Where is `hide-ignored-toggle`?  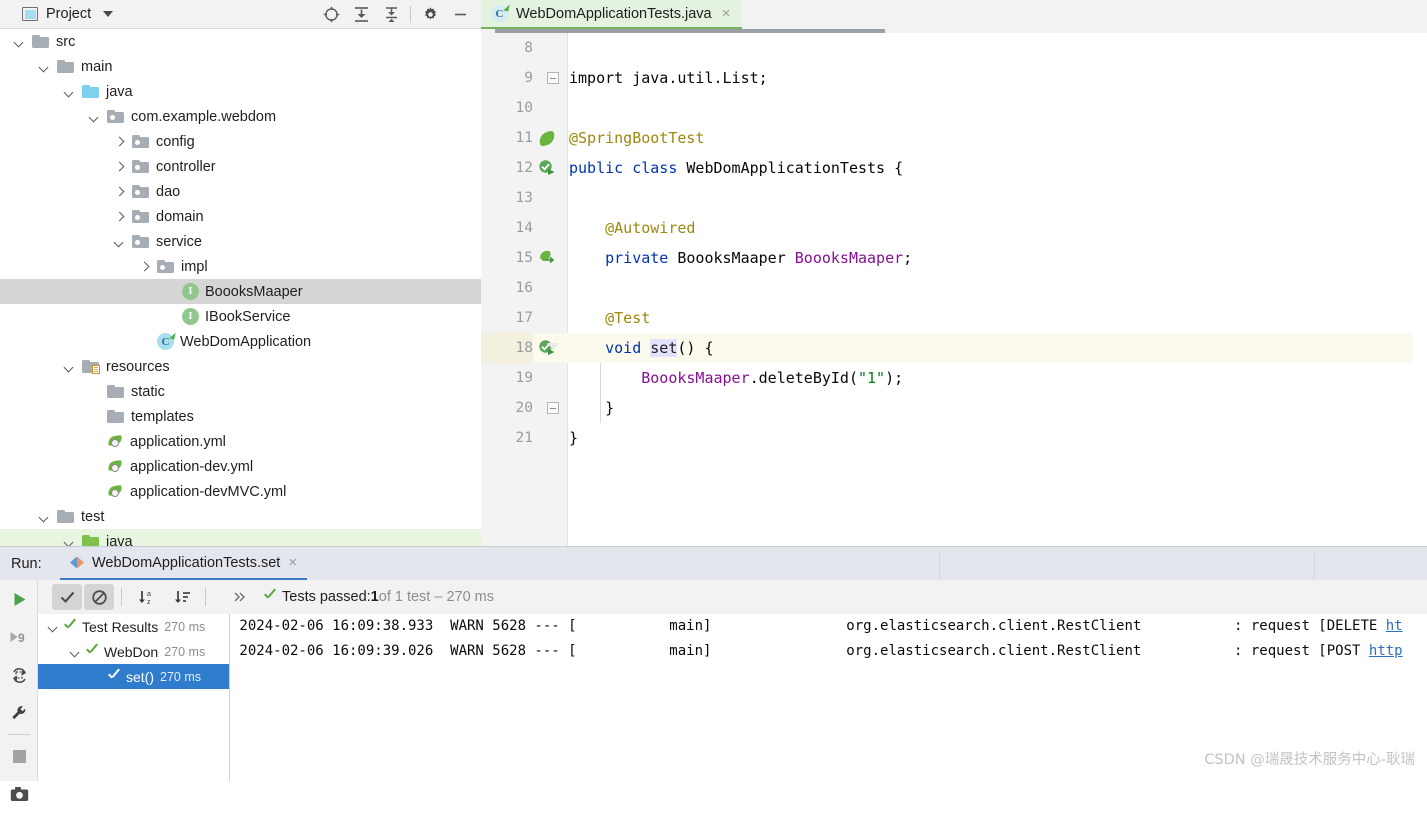
hide-ignored-toggle is located at coordinates (99, 597).